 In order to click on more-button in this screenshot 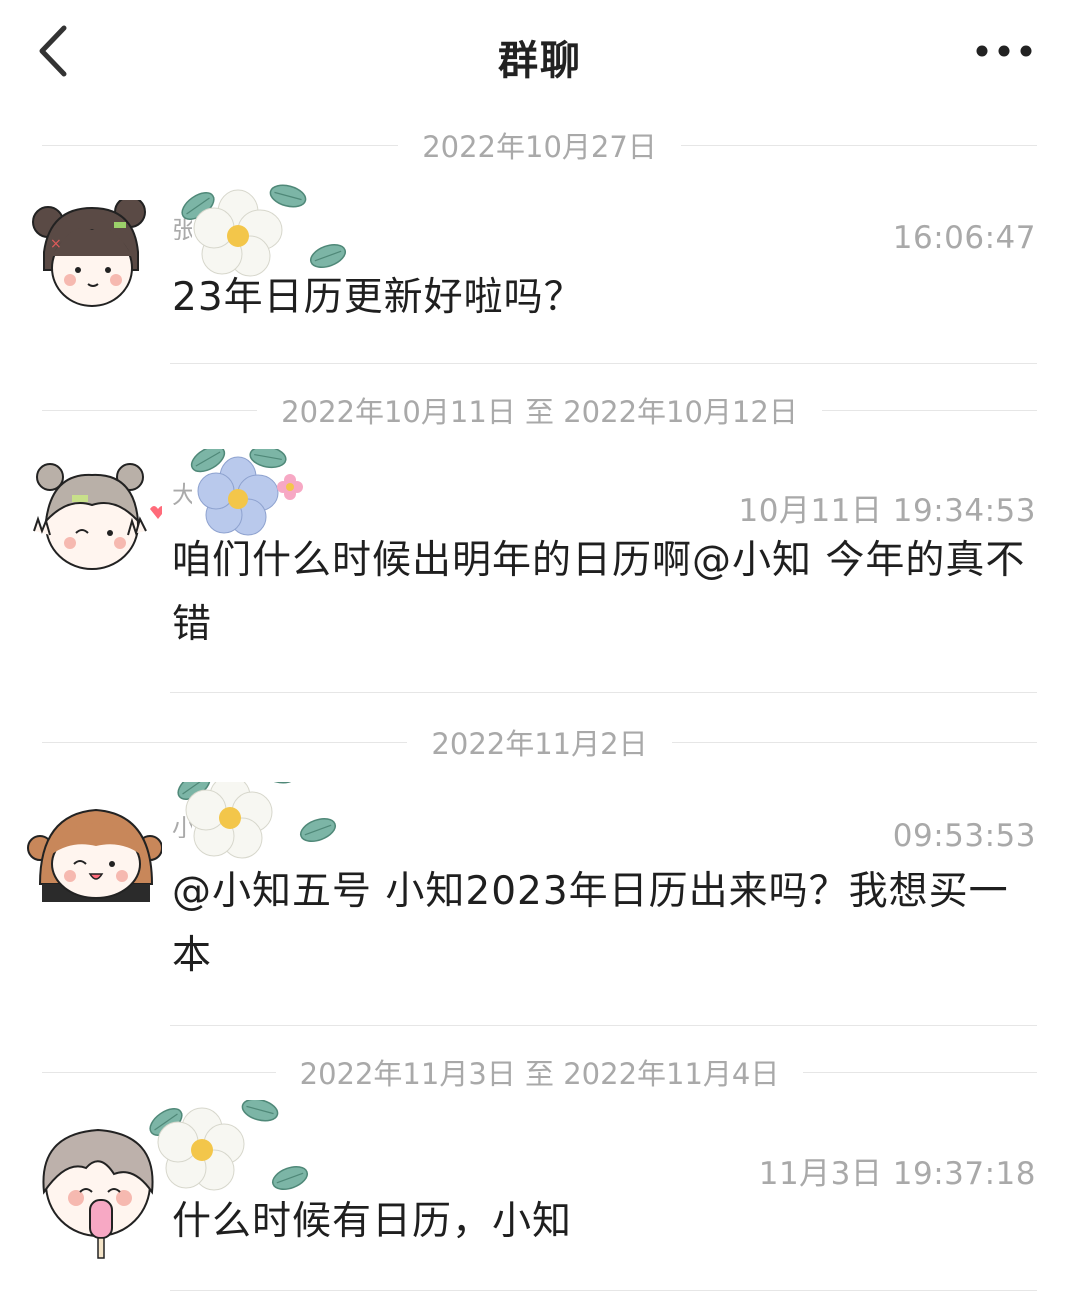, I will do `click(1004, 51)`.